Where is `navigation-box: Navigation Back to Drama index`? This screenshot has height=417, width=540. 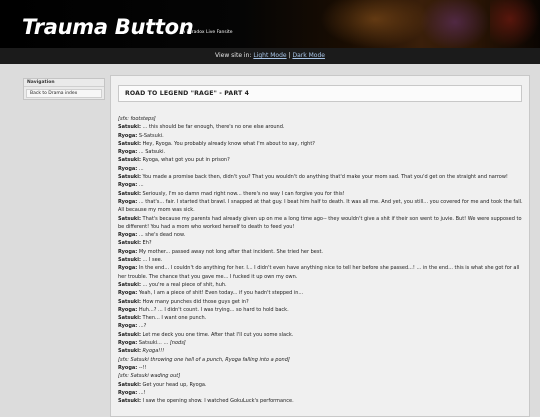
navigation-box: Navigation Back to Drama index is located at coordinates (64, 89).